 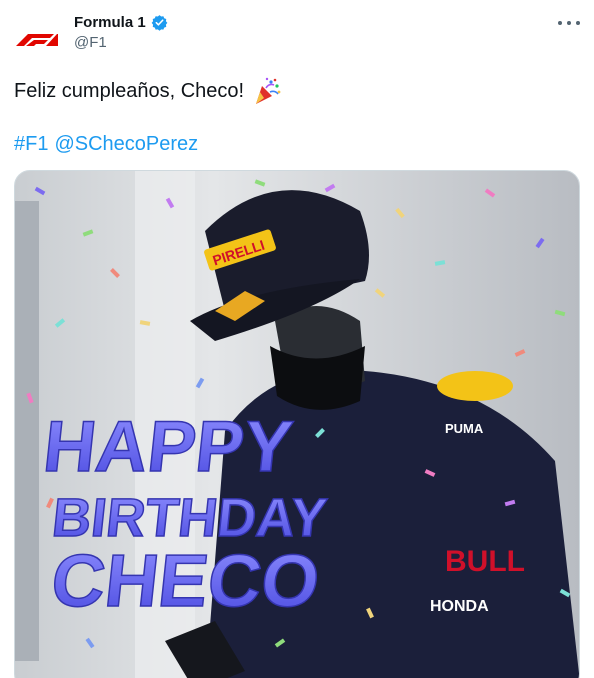 I want to click on mention-link: @SChecoPerez, so click(x=126, y=144).